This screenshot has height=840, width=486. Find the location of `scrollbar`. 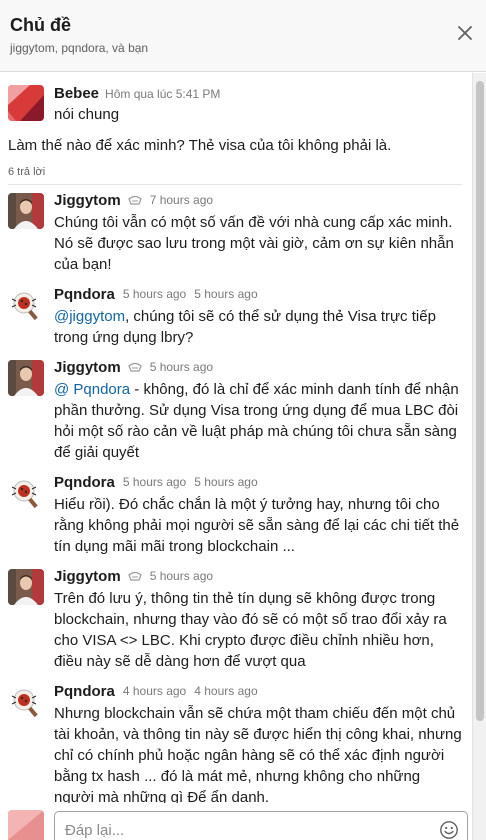

scrollbar is located at coordinates (479, 456).